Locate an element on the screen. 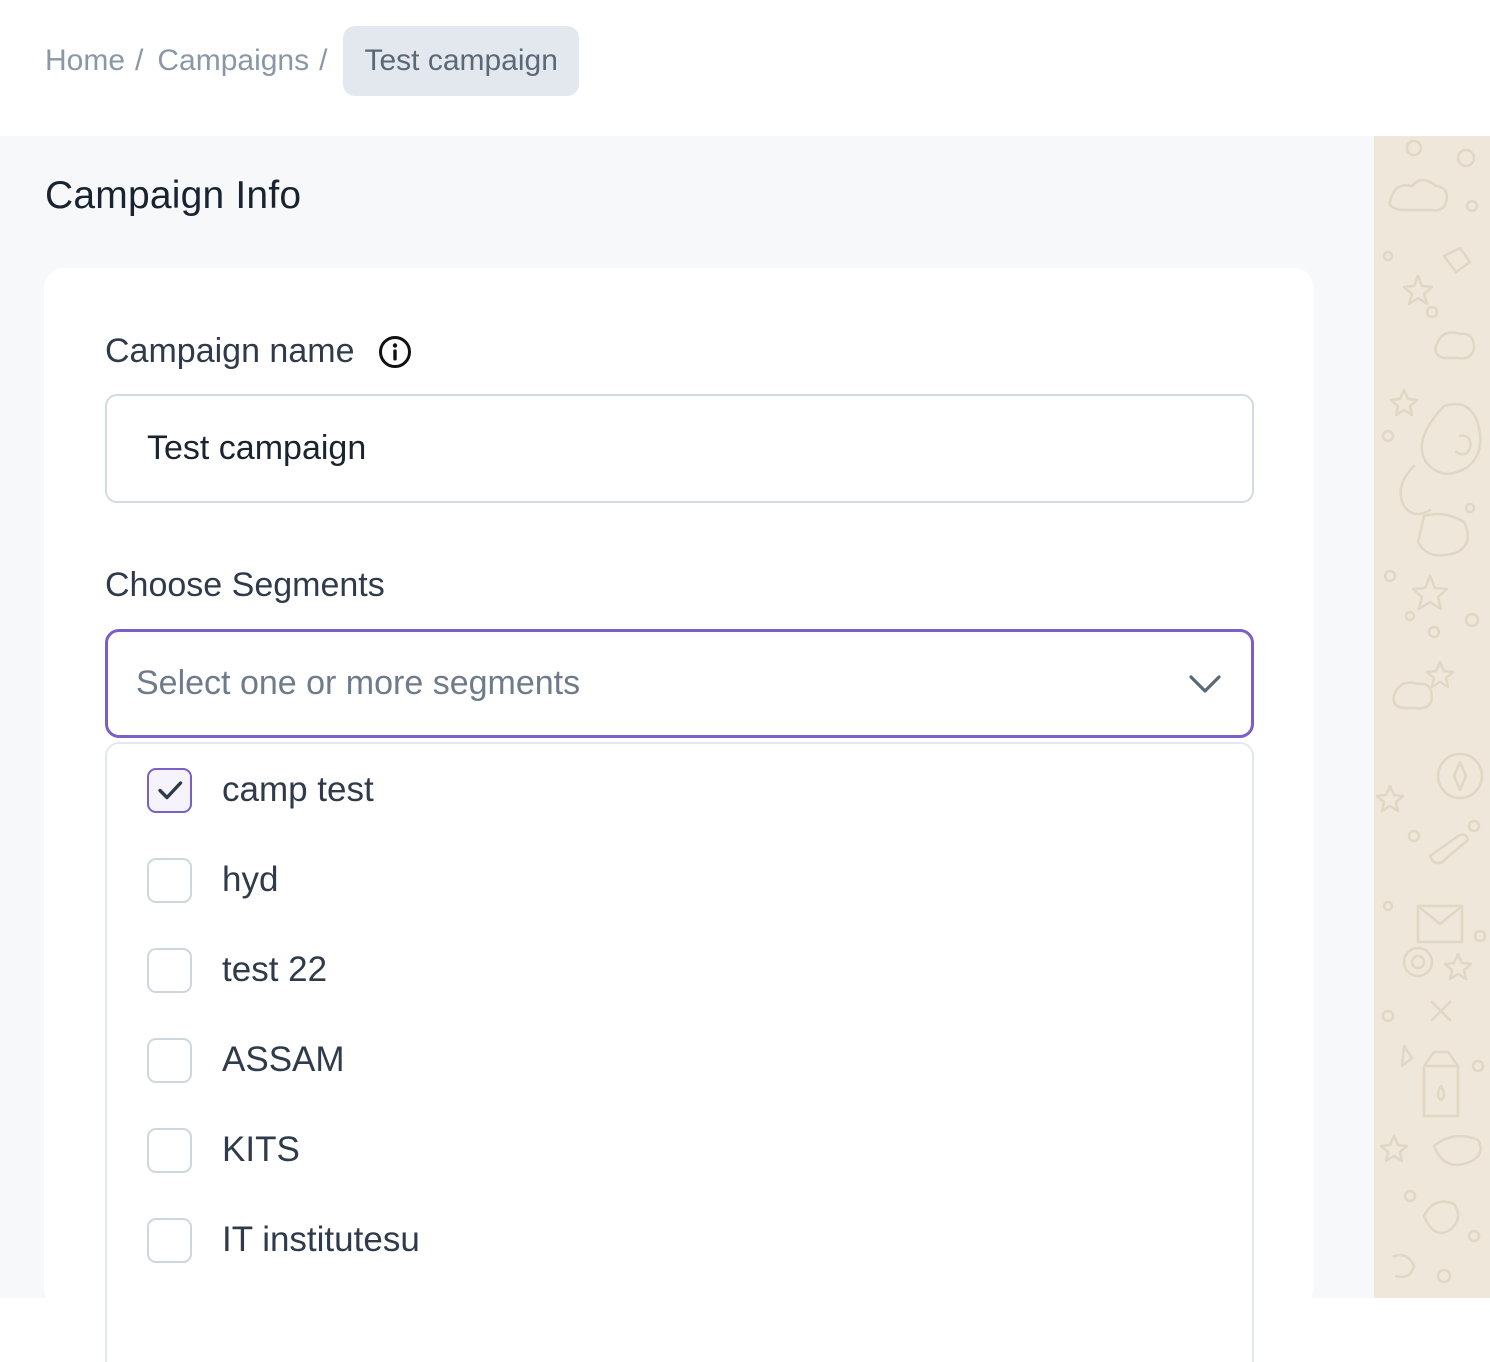 The width and height of the screenshot is (1490, 1362). segments-select: Select one or more segments is located at coordinates (679, 683).